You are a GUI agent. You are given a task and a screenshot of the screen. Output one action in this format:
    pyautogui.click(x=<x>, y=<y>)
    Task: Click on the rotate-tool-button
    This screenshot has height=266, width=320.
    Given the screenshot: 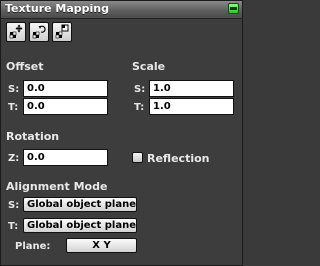 What is the action you would take?
    pyautogui.click(x=39, y=32)
    